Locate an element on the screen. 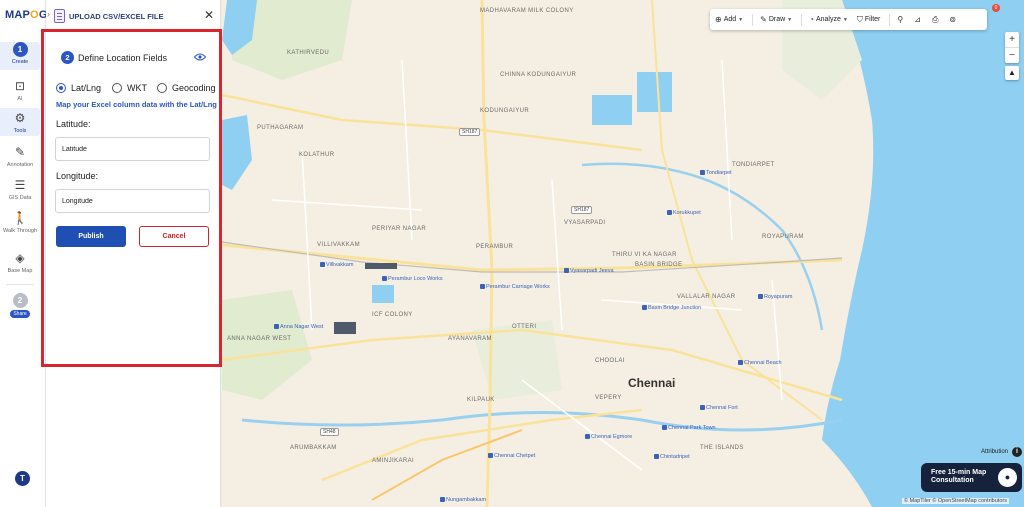 This screenshot has height=507, width=1024. radio-wkt: WKT is located at coordinates (129, 88).